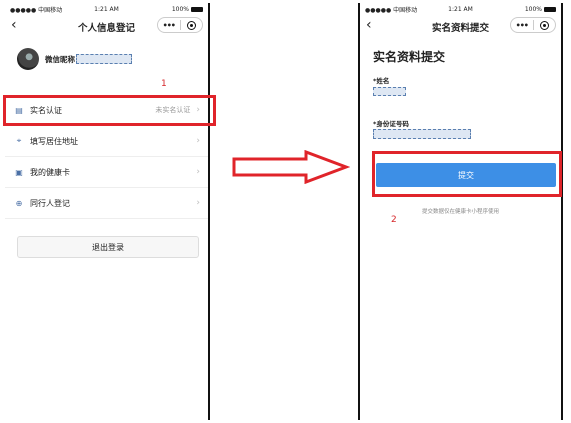 The width and height of the screenshot is (571, 423). Describe the element at coordinates (422, 134) in the screenshot. I see `id-number-input` at that location.